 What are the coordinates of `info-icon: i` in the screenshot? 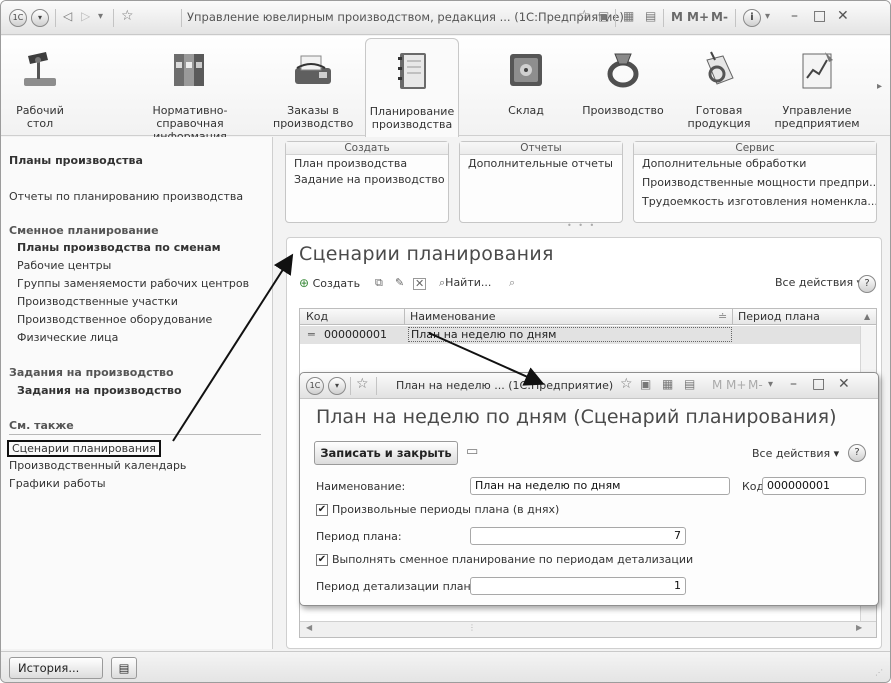 It's located at (752, 18).